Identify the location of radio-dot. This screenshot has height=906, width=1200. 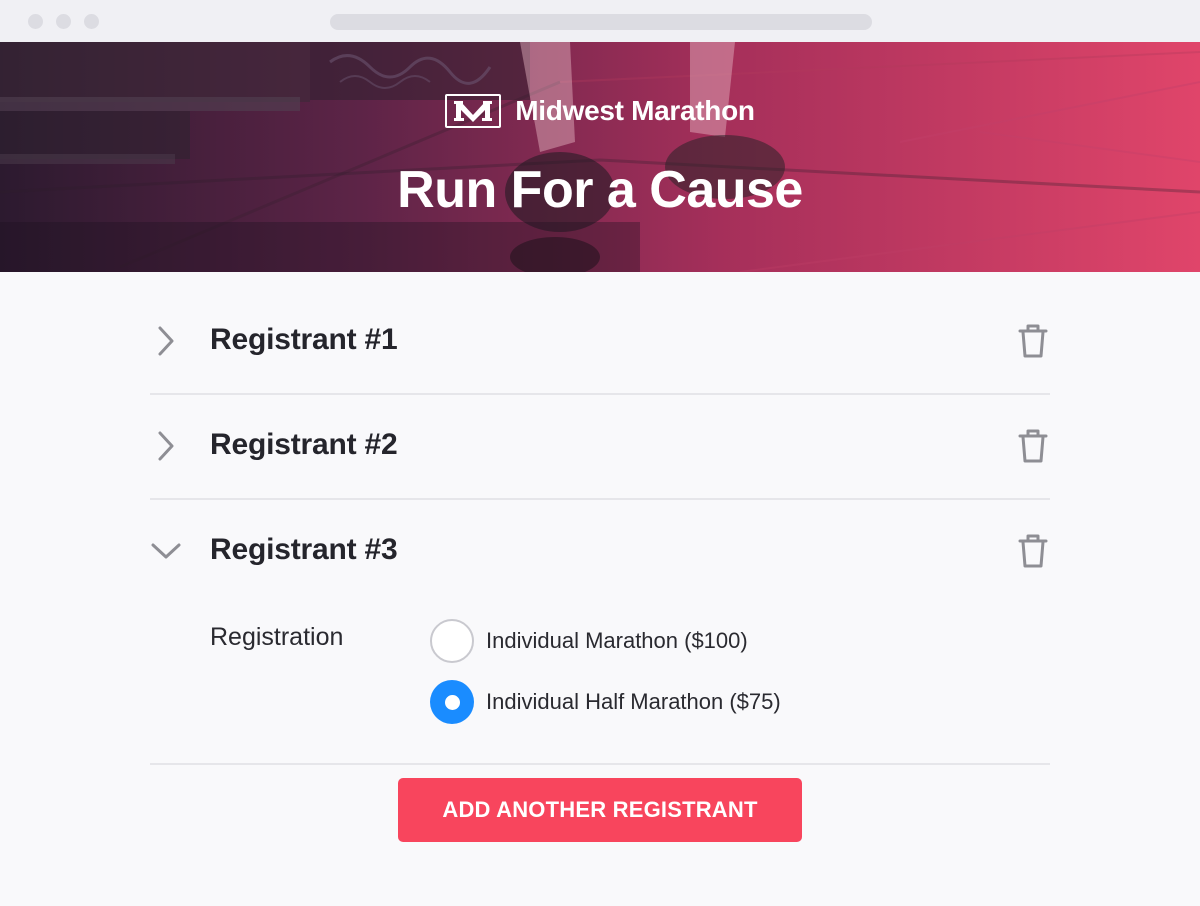
(452, 702).